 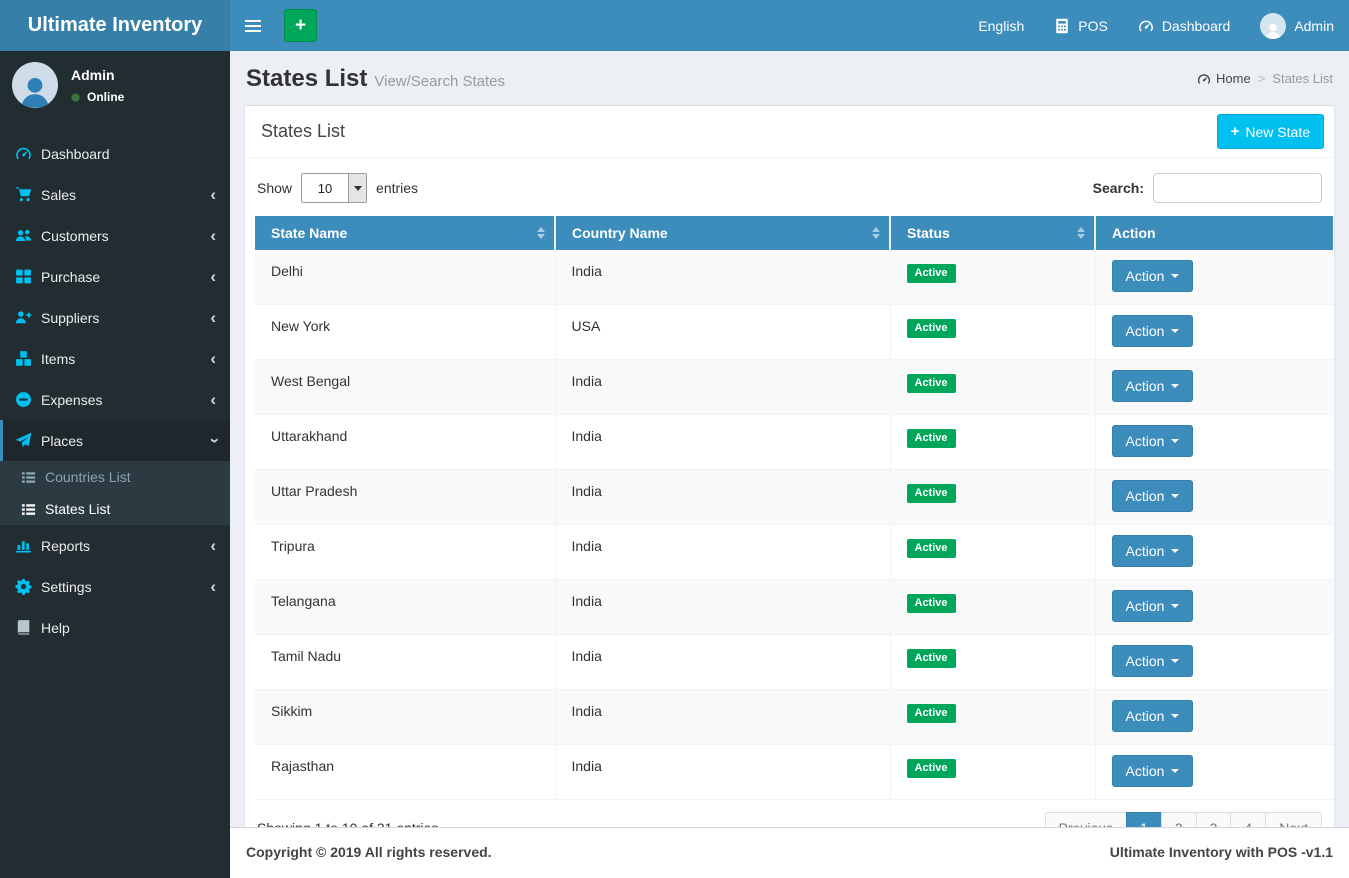 What do you see at coordinates (794, 607) in the screenshot?
I see `table-row: Telangana India Active Action` at bounding box center [794, 607].